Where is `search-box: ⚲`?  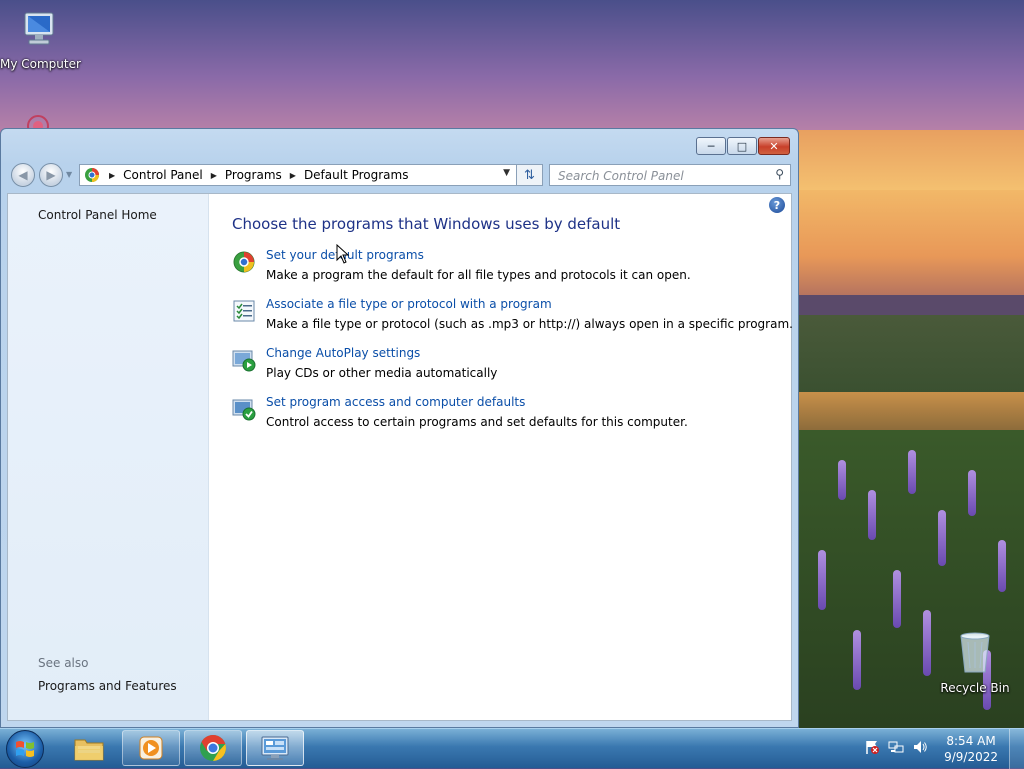 search-box: ⚲ is located at coordinates (670, 175).